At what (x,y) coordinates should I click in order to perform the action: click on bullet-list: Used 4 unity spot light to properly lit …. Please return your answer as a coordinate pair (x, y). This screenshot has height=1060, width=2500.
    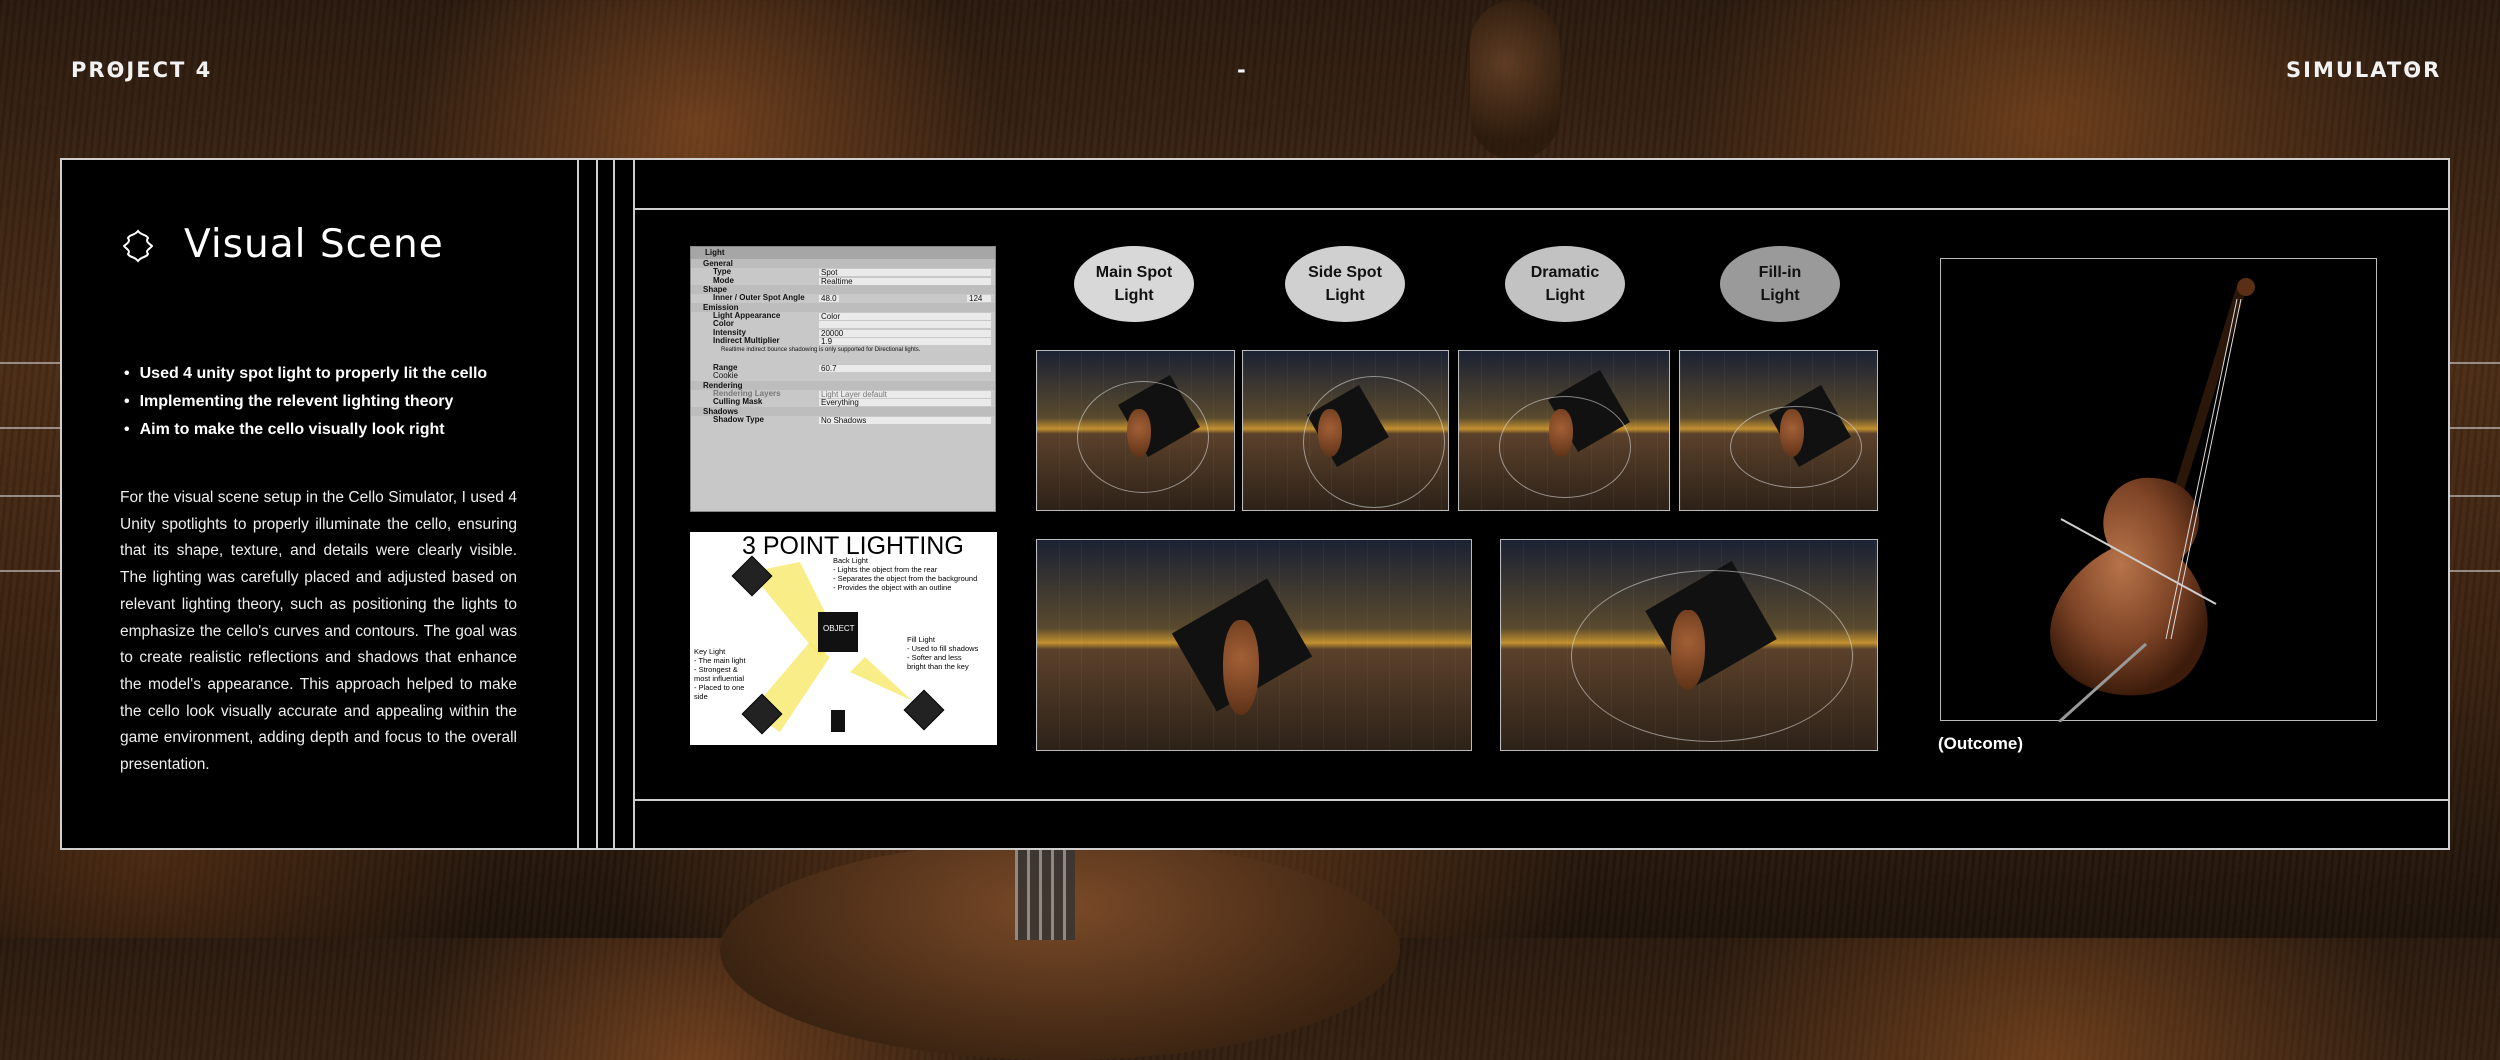
    Looking at the image, I should click on (306, 402).